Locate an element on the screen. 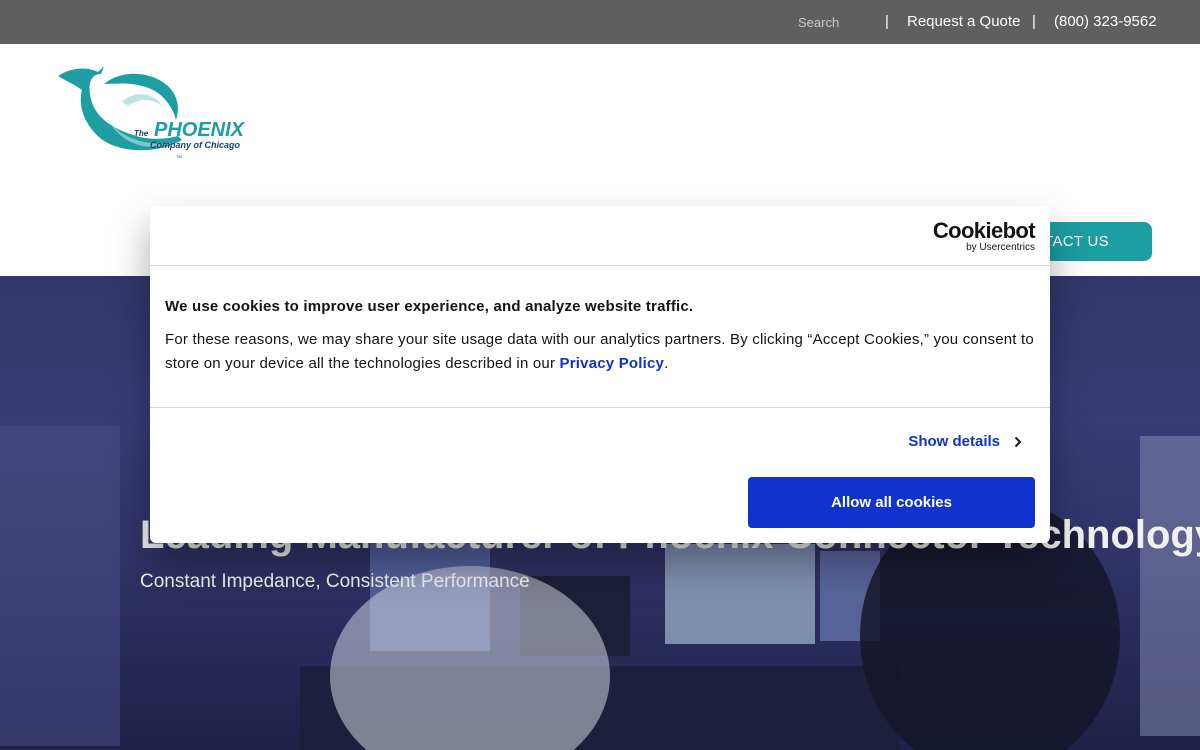 The image size is (1200, 750). divider is located at coordinates (600, 407).